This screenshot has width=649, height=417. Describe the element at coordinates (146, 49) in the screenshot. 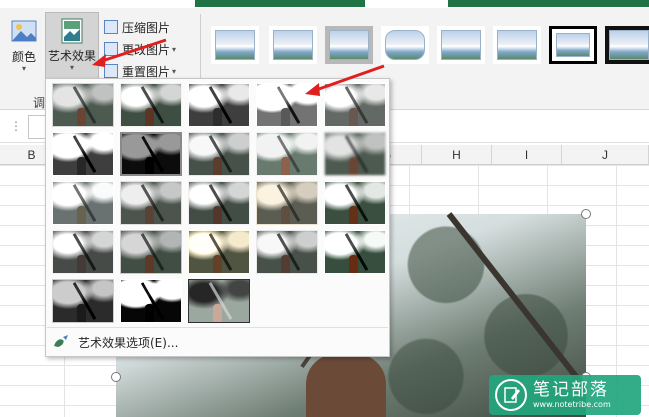

I see `change-label: 更改图片` at that location.